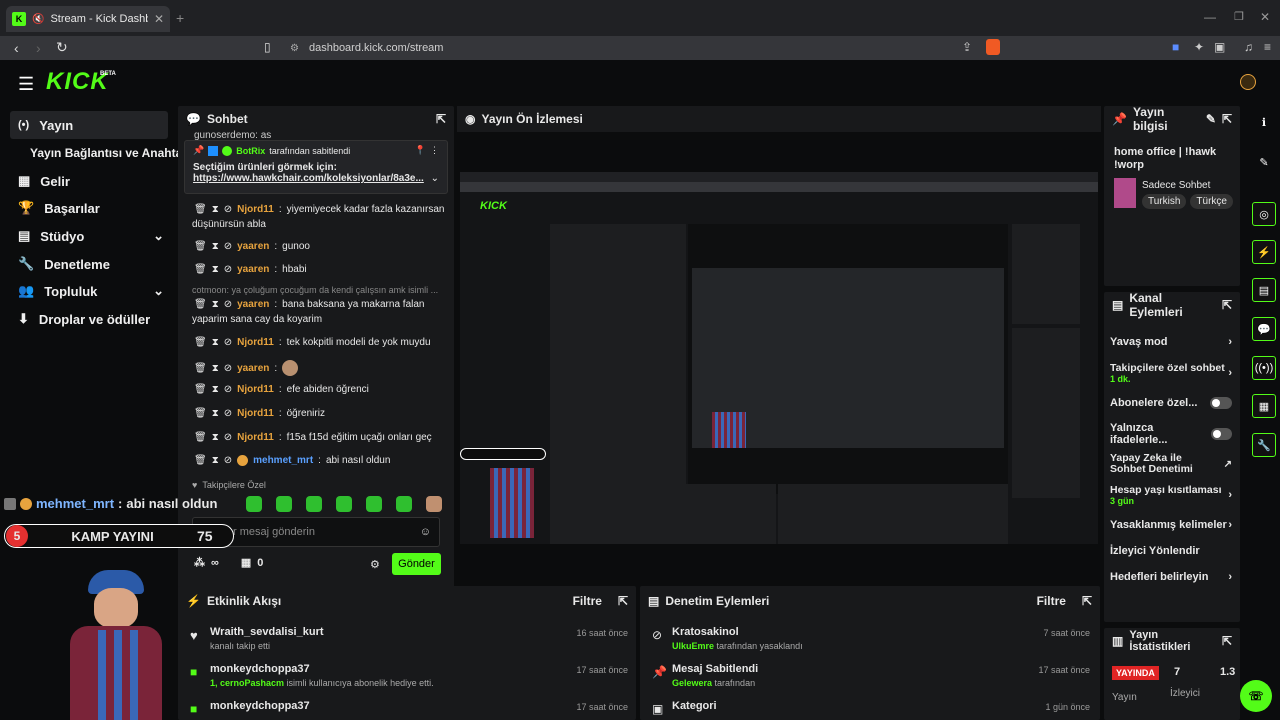  I want to click on sidebar-item-denetleme: 🔧 Denetleme, so click(89, 264).